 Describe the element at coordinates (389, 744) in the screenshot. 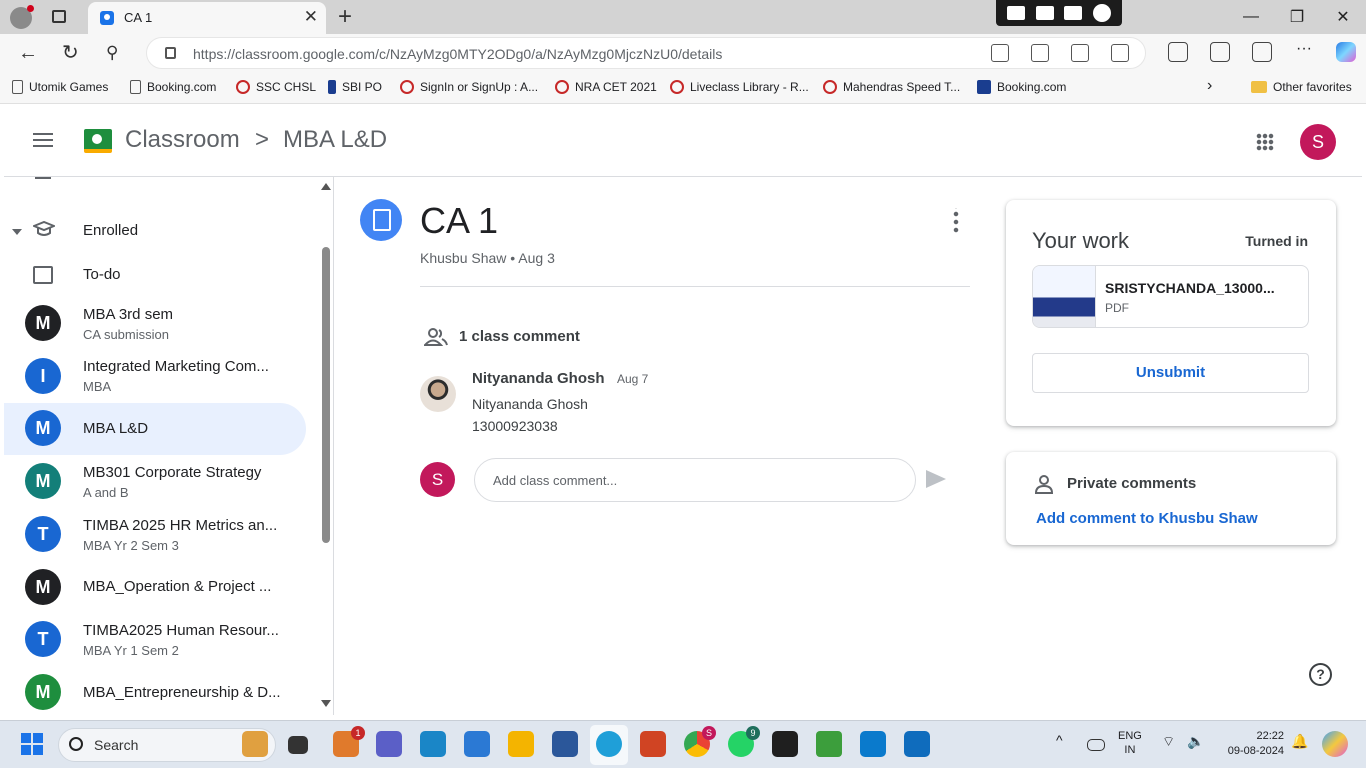

I see `teams-icon` at that location.